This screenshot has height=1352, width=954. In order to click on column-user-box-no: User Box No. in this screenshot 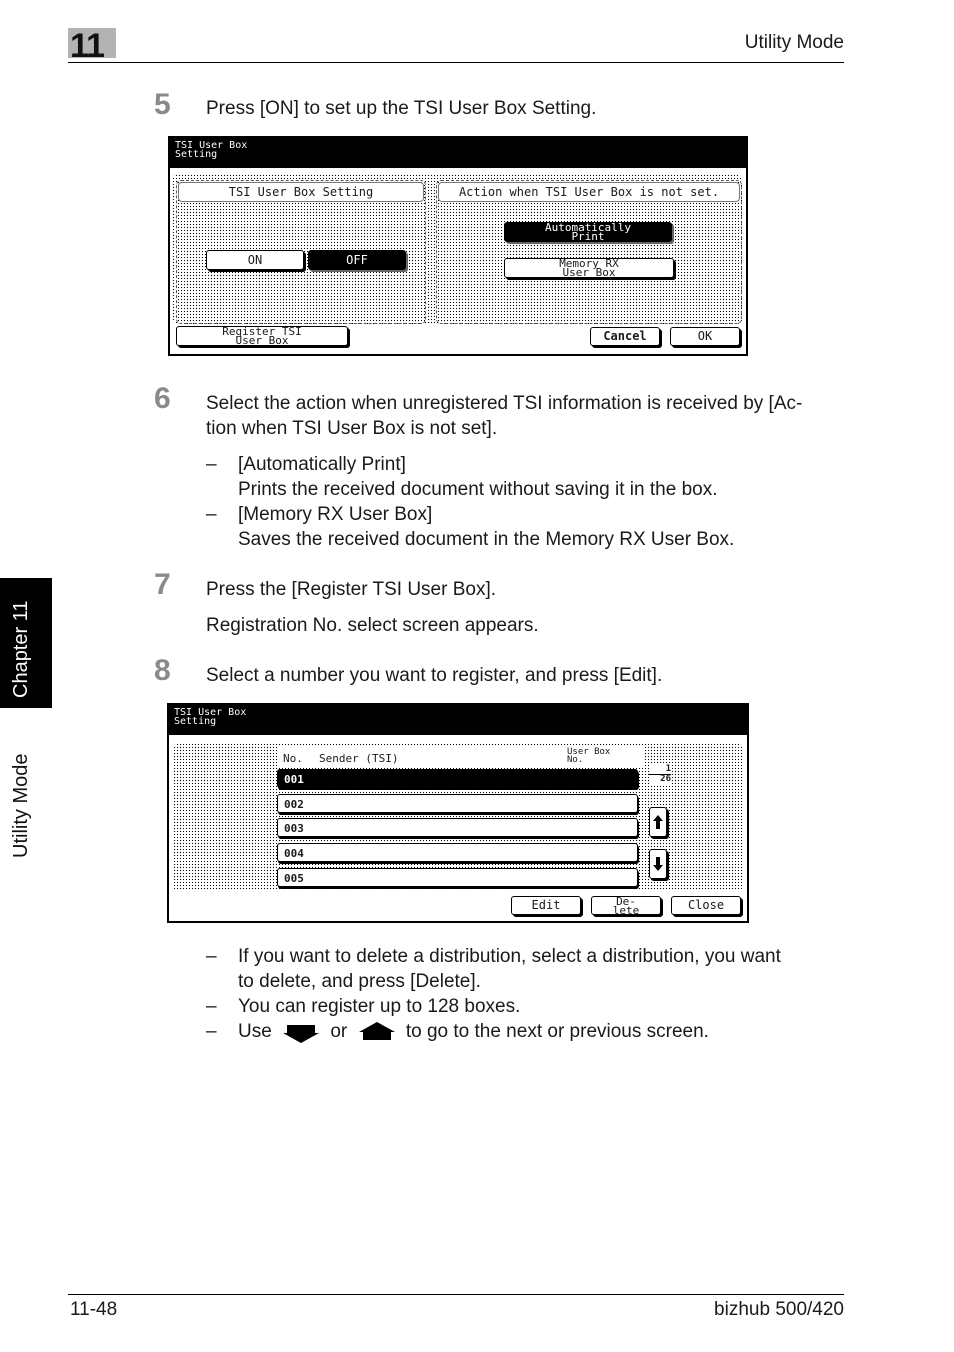, I will do `click(589, 756)`.